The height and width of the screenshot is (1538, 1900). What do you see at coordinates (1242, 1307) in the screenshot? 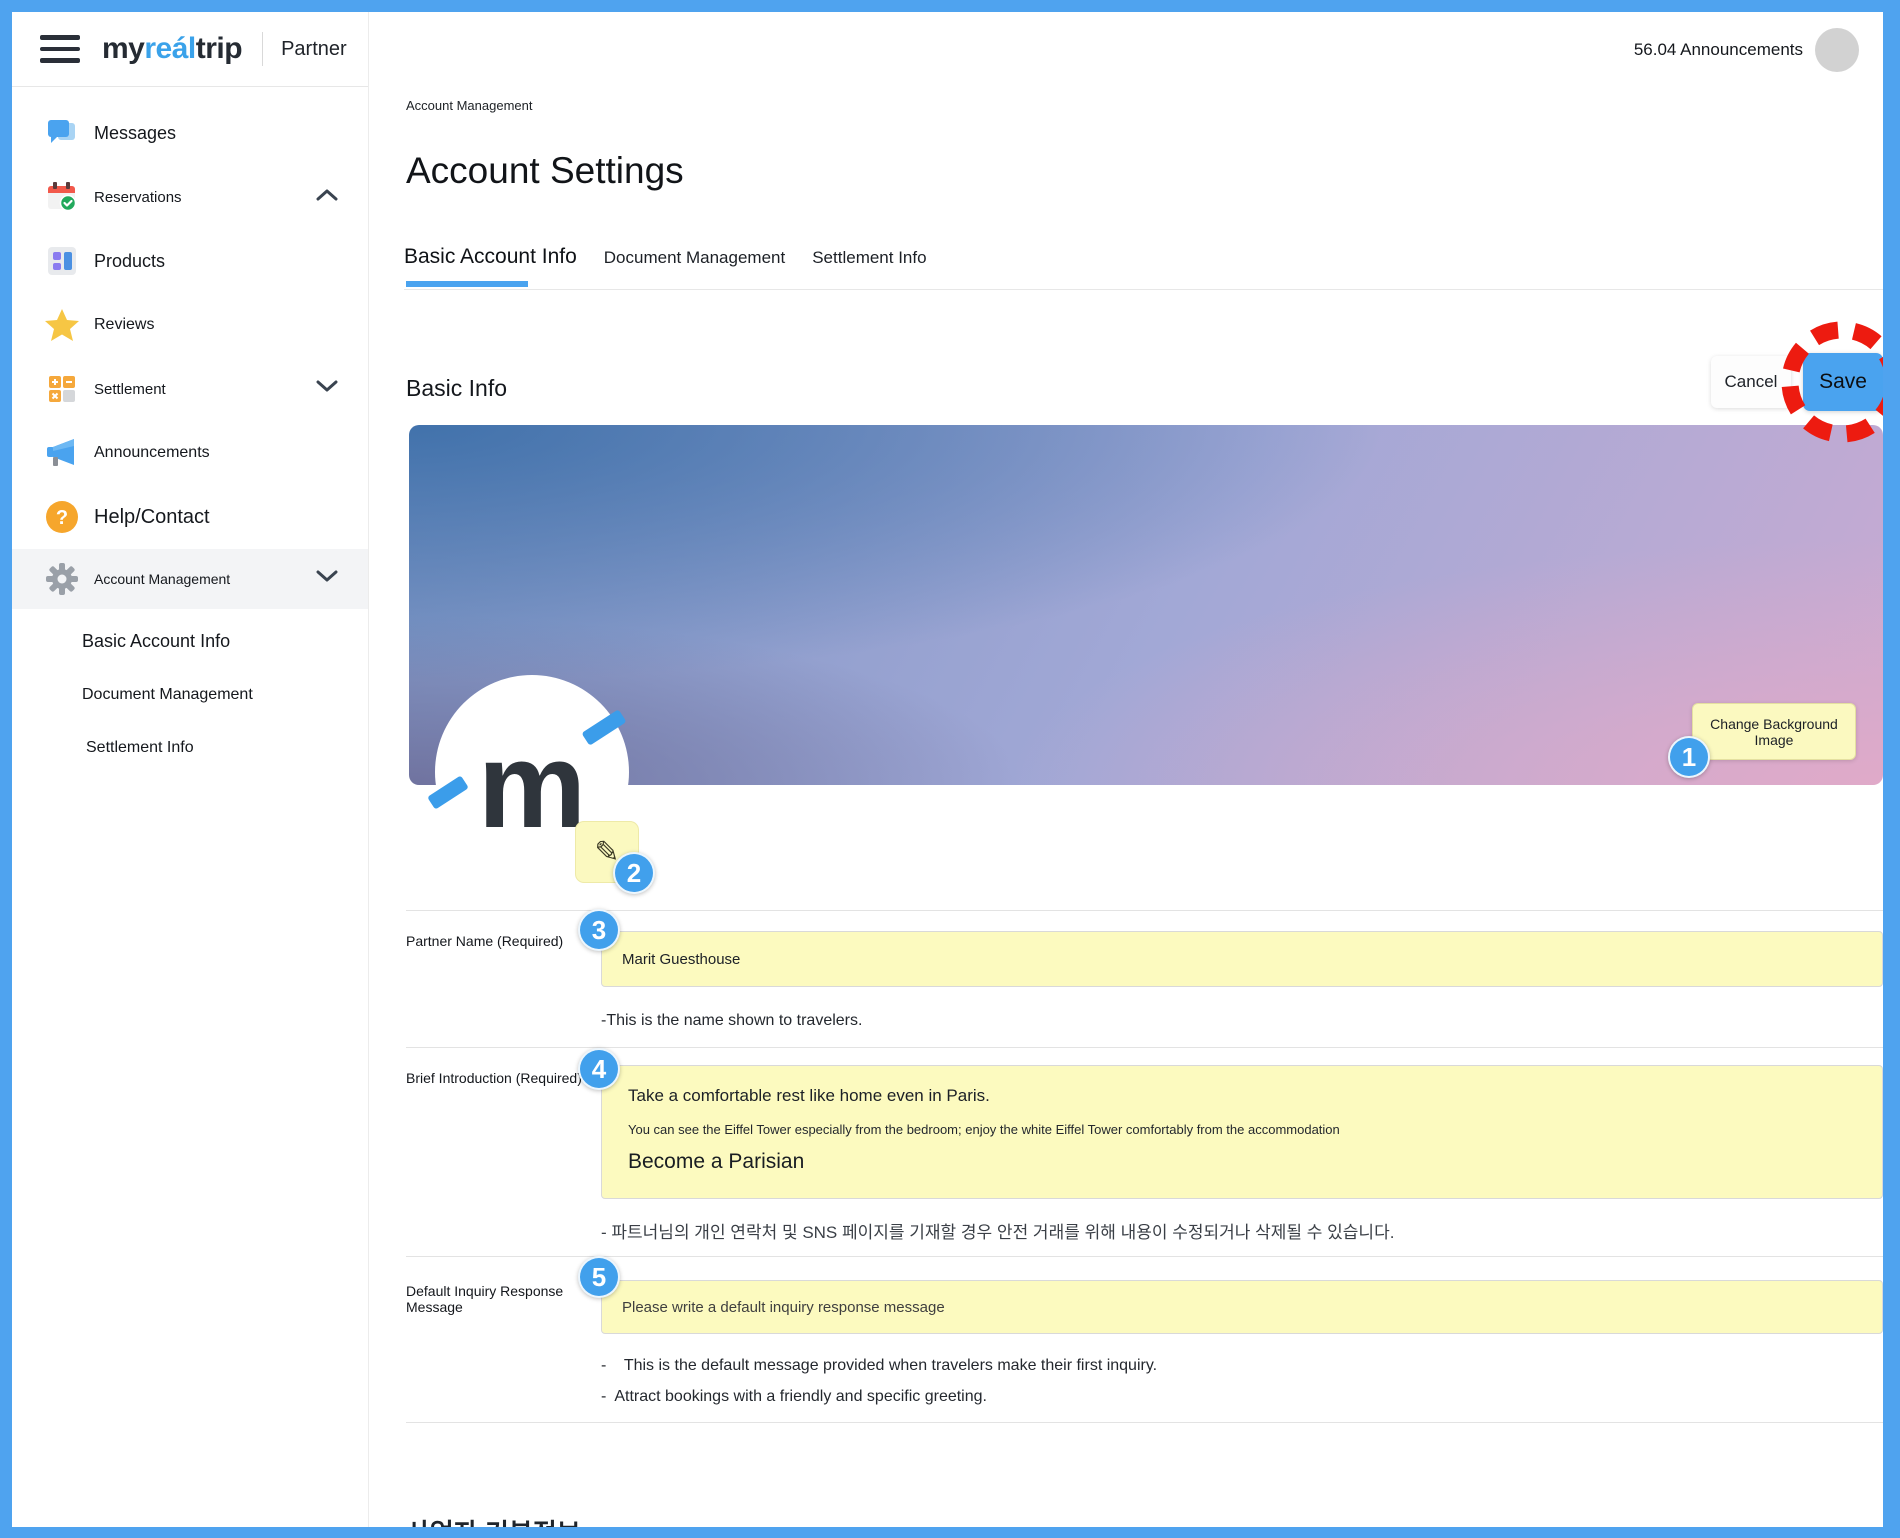
I see `default-inquiry-input` at bounding box center [1242, 1307].